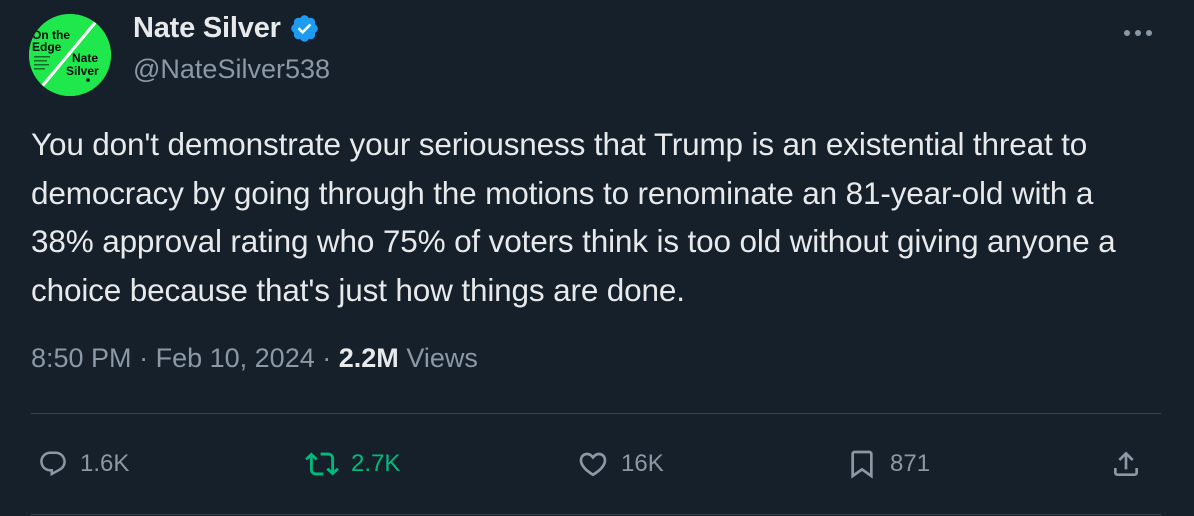  I want to click on more-button, so click(1138, 33).